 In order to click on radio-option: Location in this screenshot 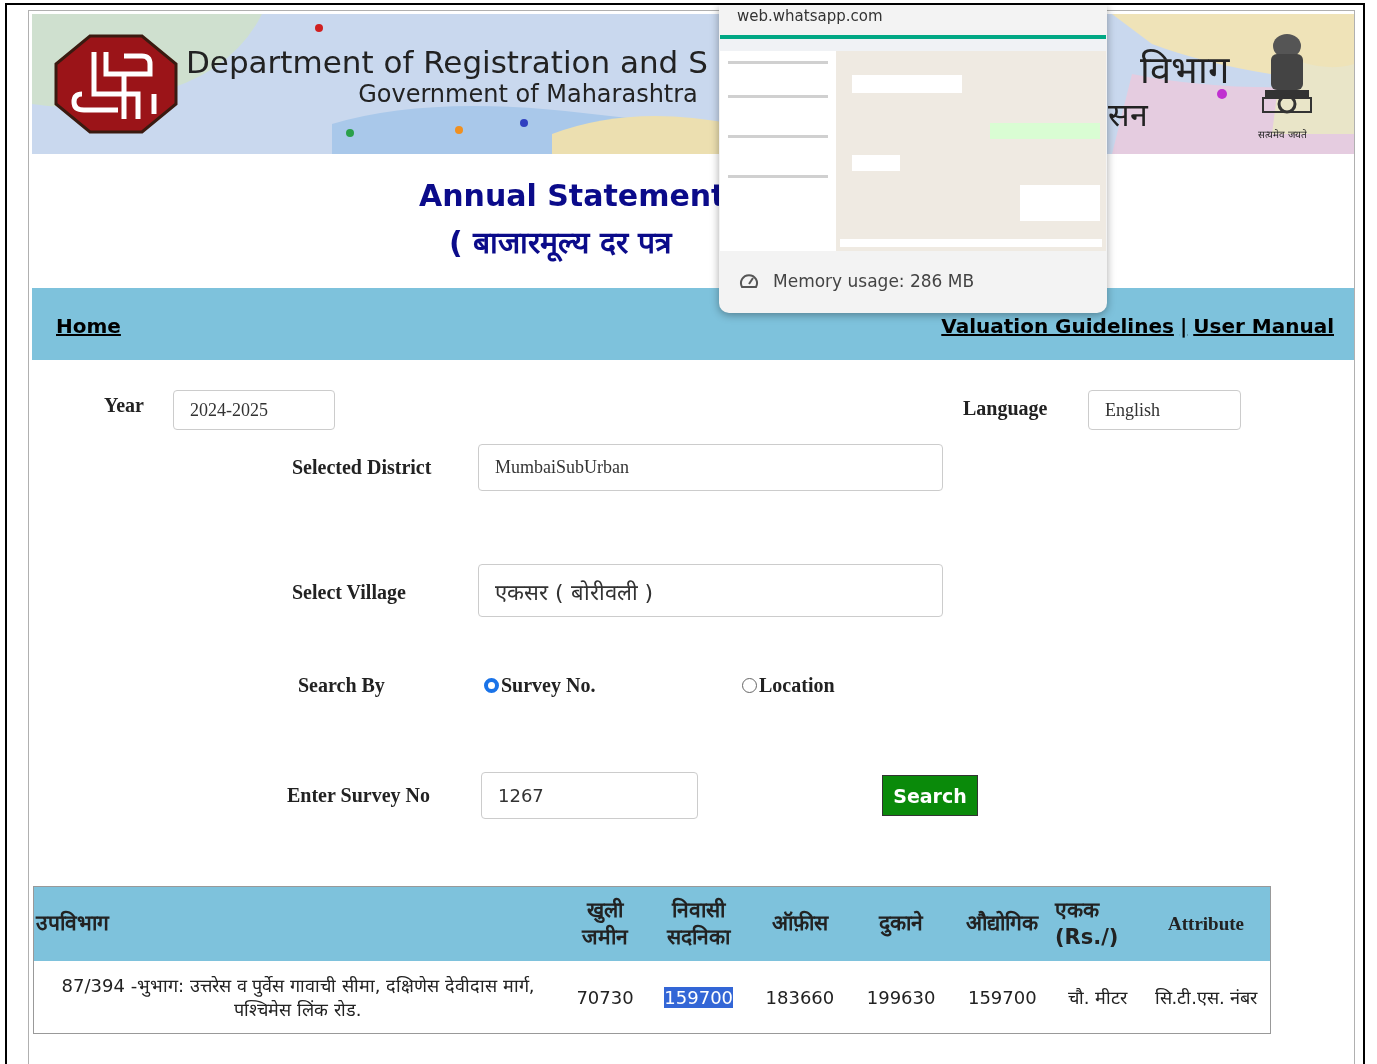, I will do `click(788, 685)`.